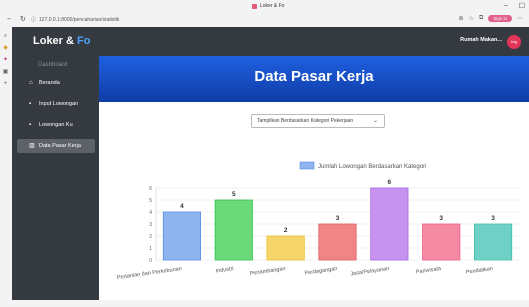 The height and width of the screenshot is (307, 529). Describe the element at coordinates (272, 6) in the screenshot. I see `tab-title: Loker & Fo` at that location.